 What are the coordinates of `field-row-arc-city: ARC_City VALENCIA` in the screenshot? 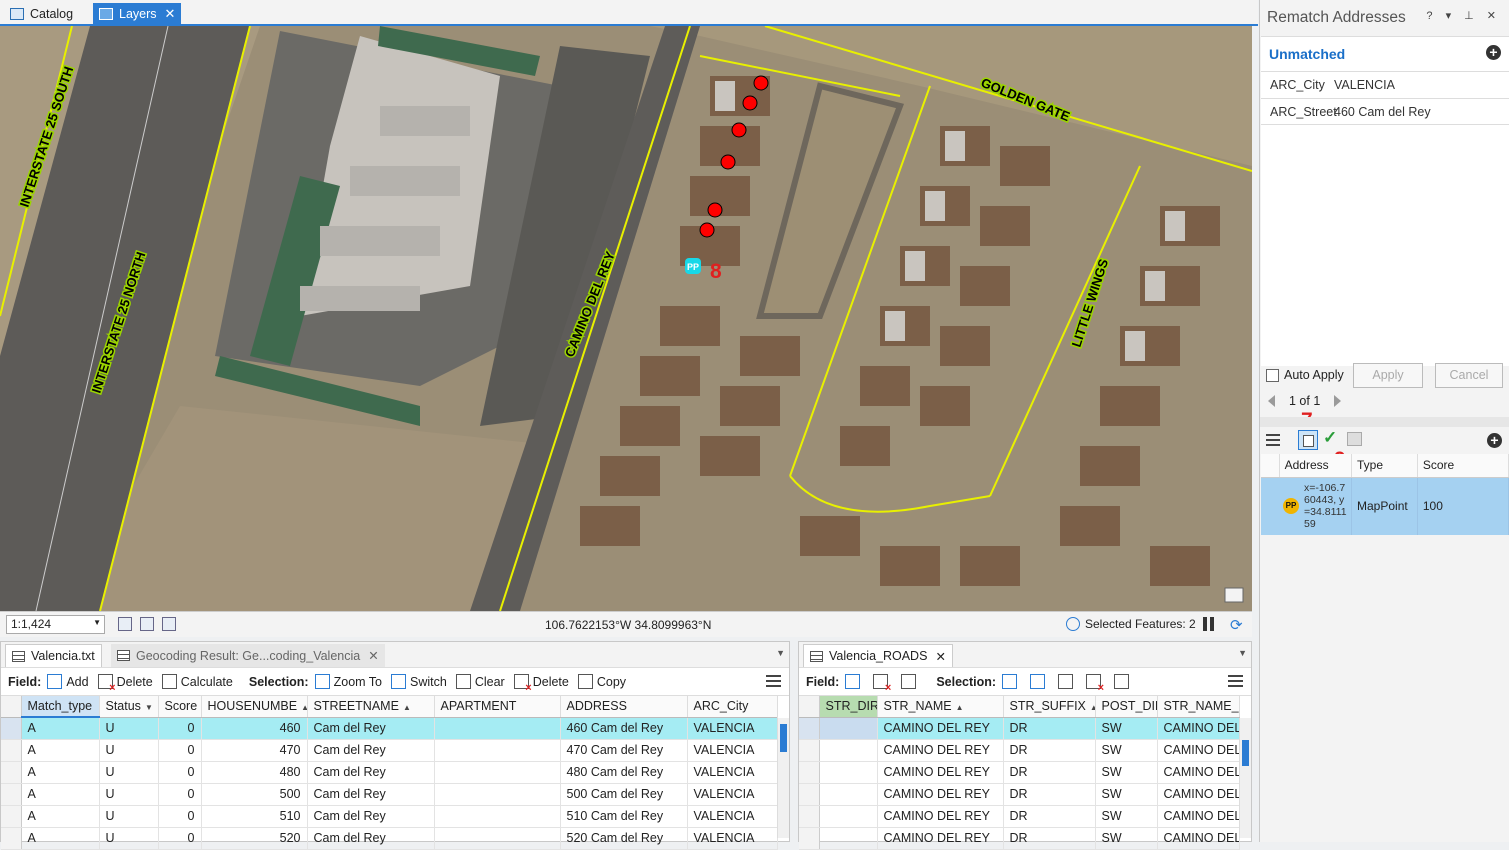 It's located at (1385, 84).